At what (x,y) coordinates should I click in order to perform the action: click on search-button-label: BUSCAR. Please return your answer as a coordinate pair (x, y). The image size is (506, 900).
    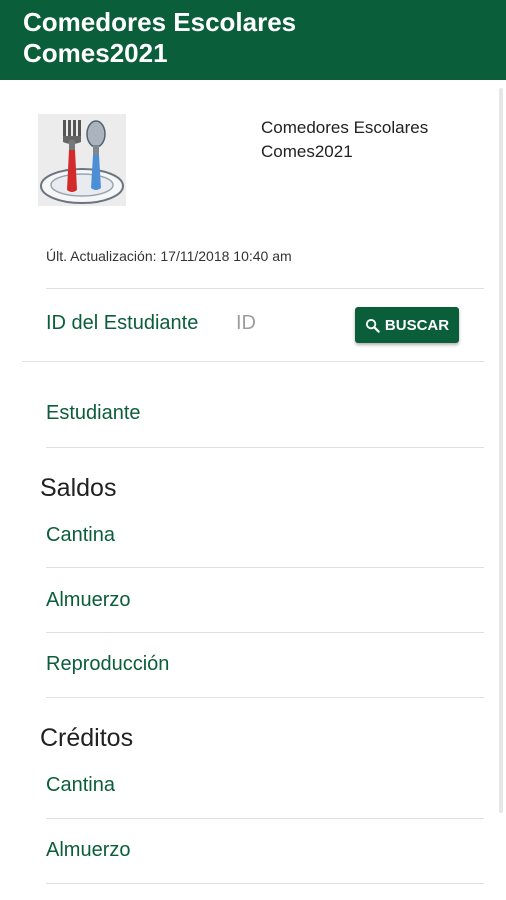
    Looking at the image, I should click on (417, 325).